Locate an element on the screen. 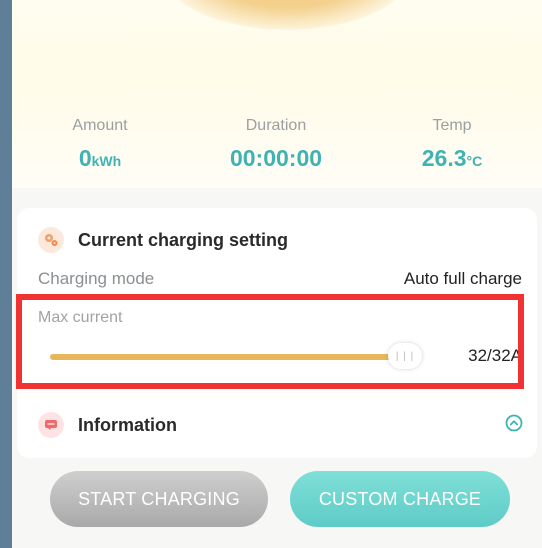 Image resolution: width=542 pixels, height=548 pixels. stat-duration: Duration 00:00:00 is located at coordinates (276, 144).